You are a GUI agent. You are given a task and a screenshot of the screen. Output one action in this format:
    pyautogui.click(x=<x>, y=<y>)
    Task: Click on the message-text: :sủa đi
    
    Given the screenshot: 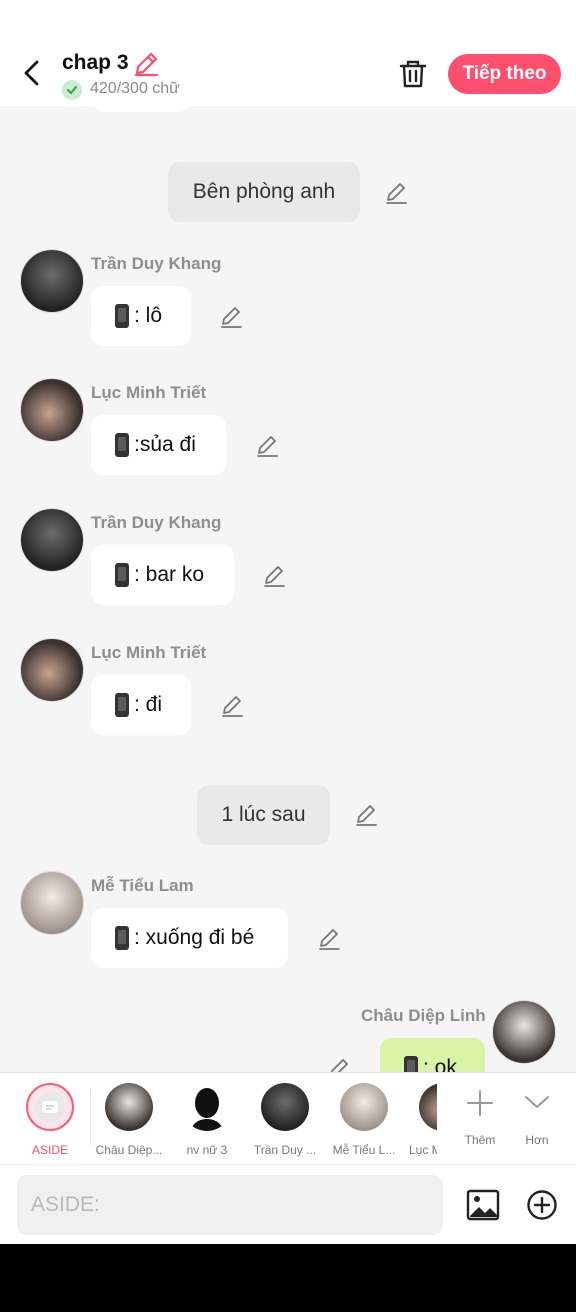 What is the action you would take?
    pyautogui.click(x=165, y=444)
    